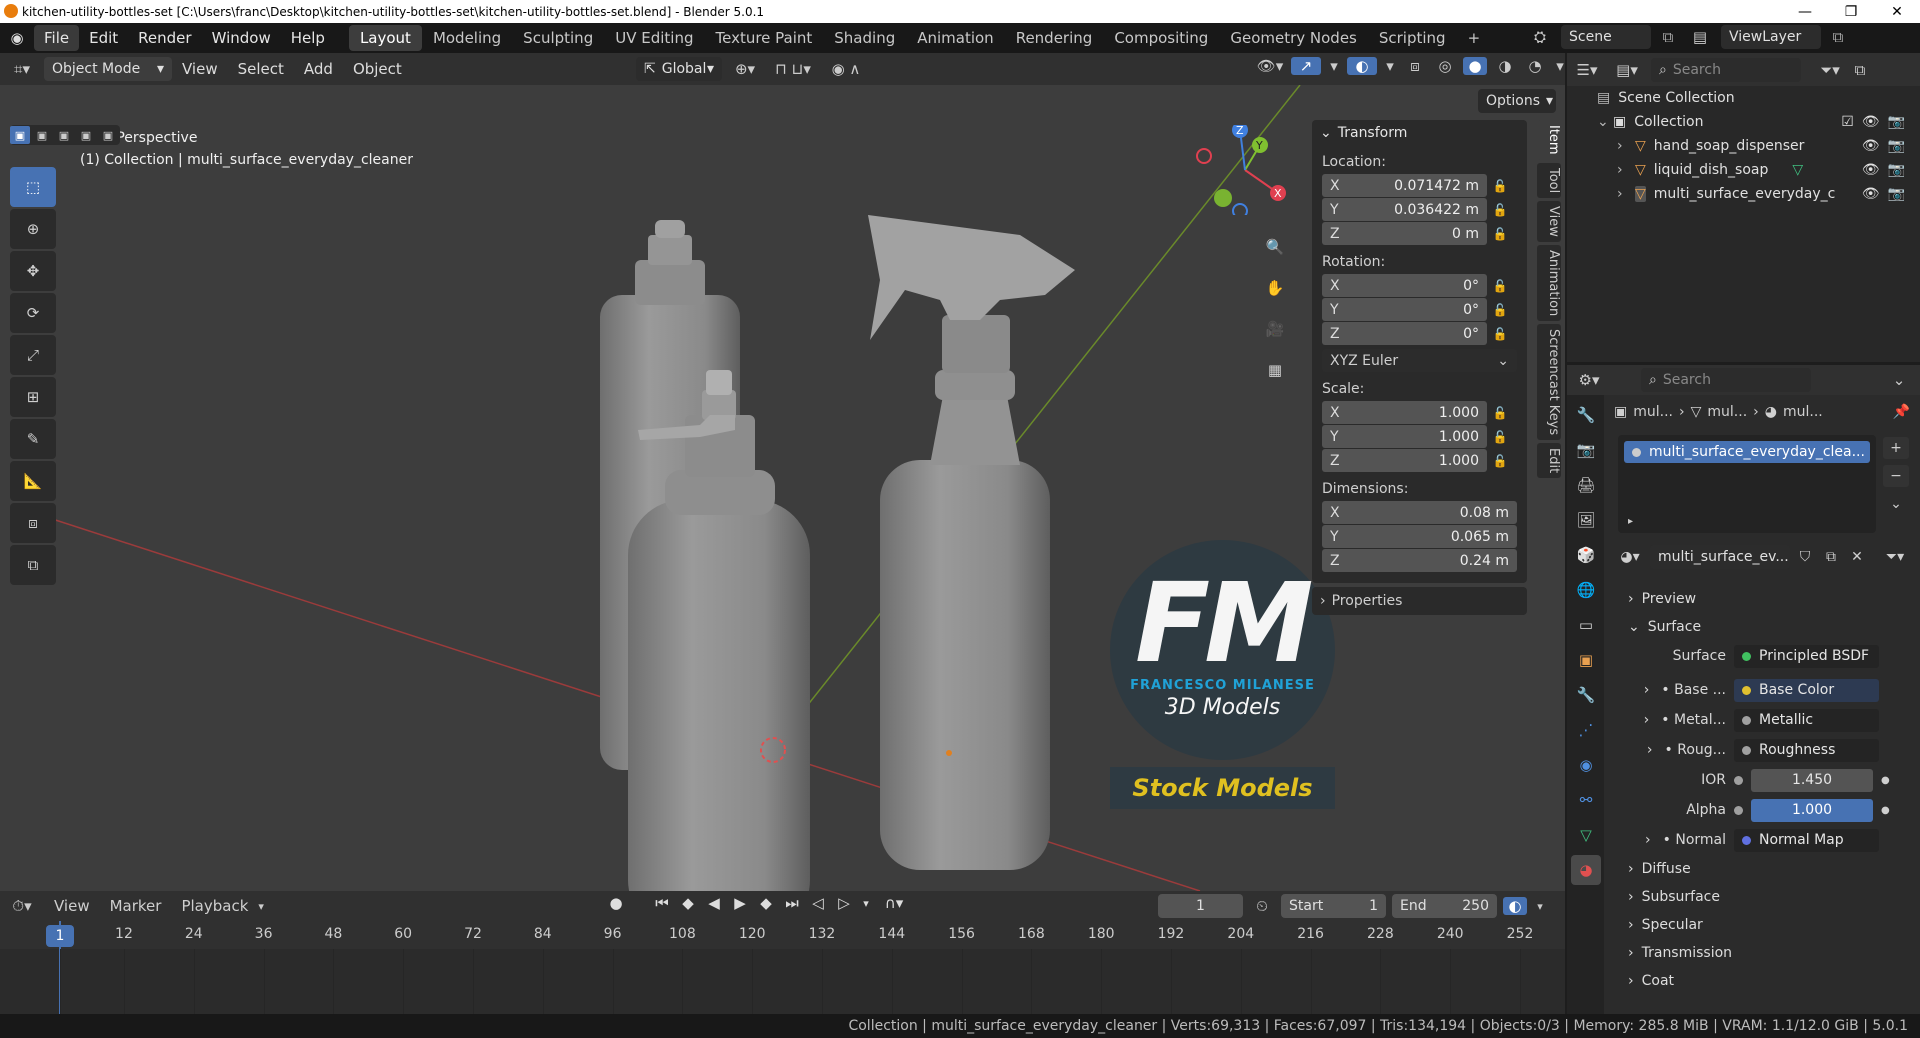 This screenshot has height=1038, width=1920. Describe the element at coordinates (1830, 70) in the screenshot. I see `filter-icon: ⏷▾` at that location.